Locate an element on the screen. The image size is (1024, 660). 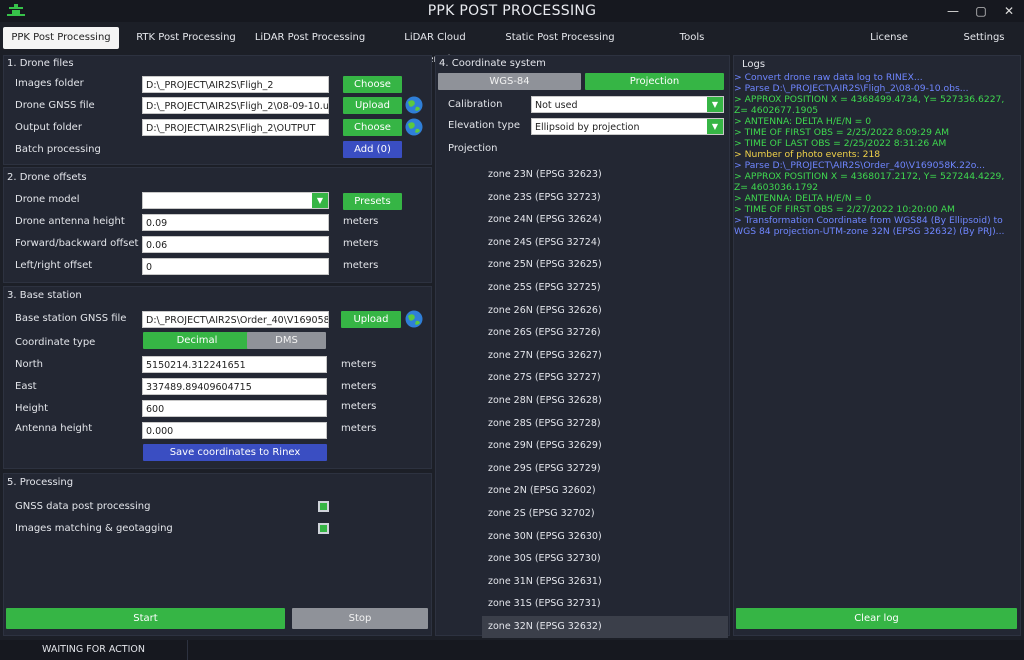
list-item: zone 29S (EPSG 32729) is located at coordinates (605, 469).